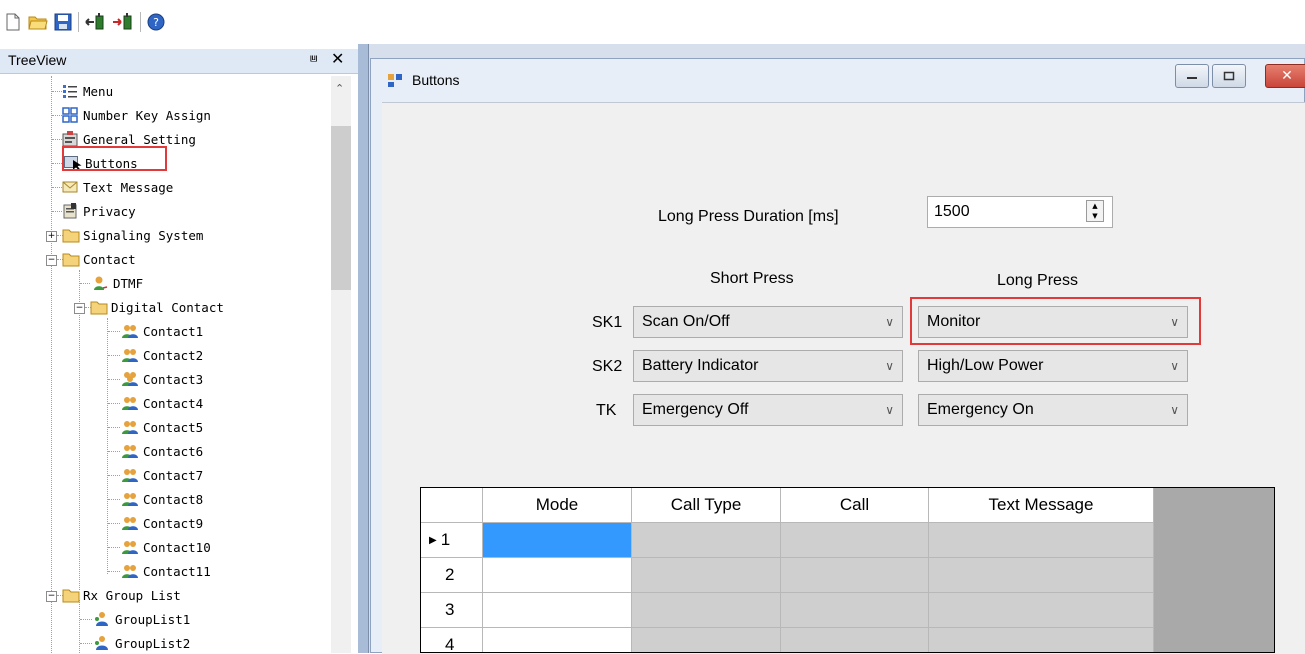  Describe the element at coordinates (768, 410) in the screenshot. I see `tk-short-press-select: Emergency Off ∨` at that location.